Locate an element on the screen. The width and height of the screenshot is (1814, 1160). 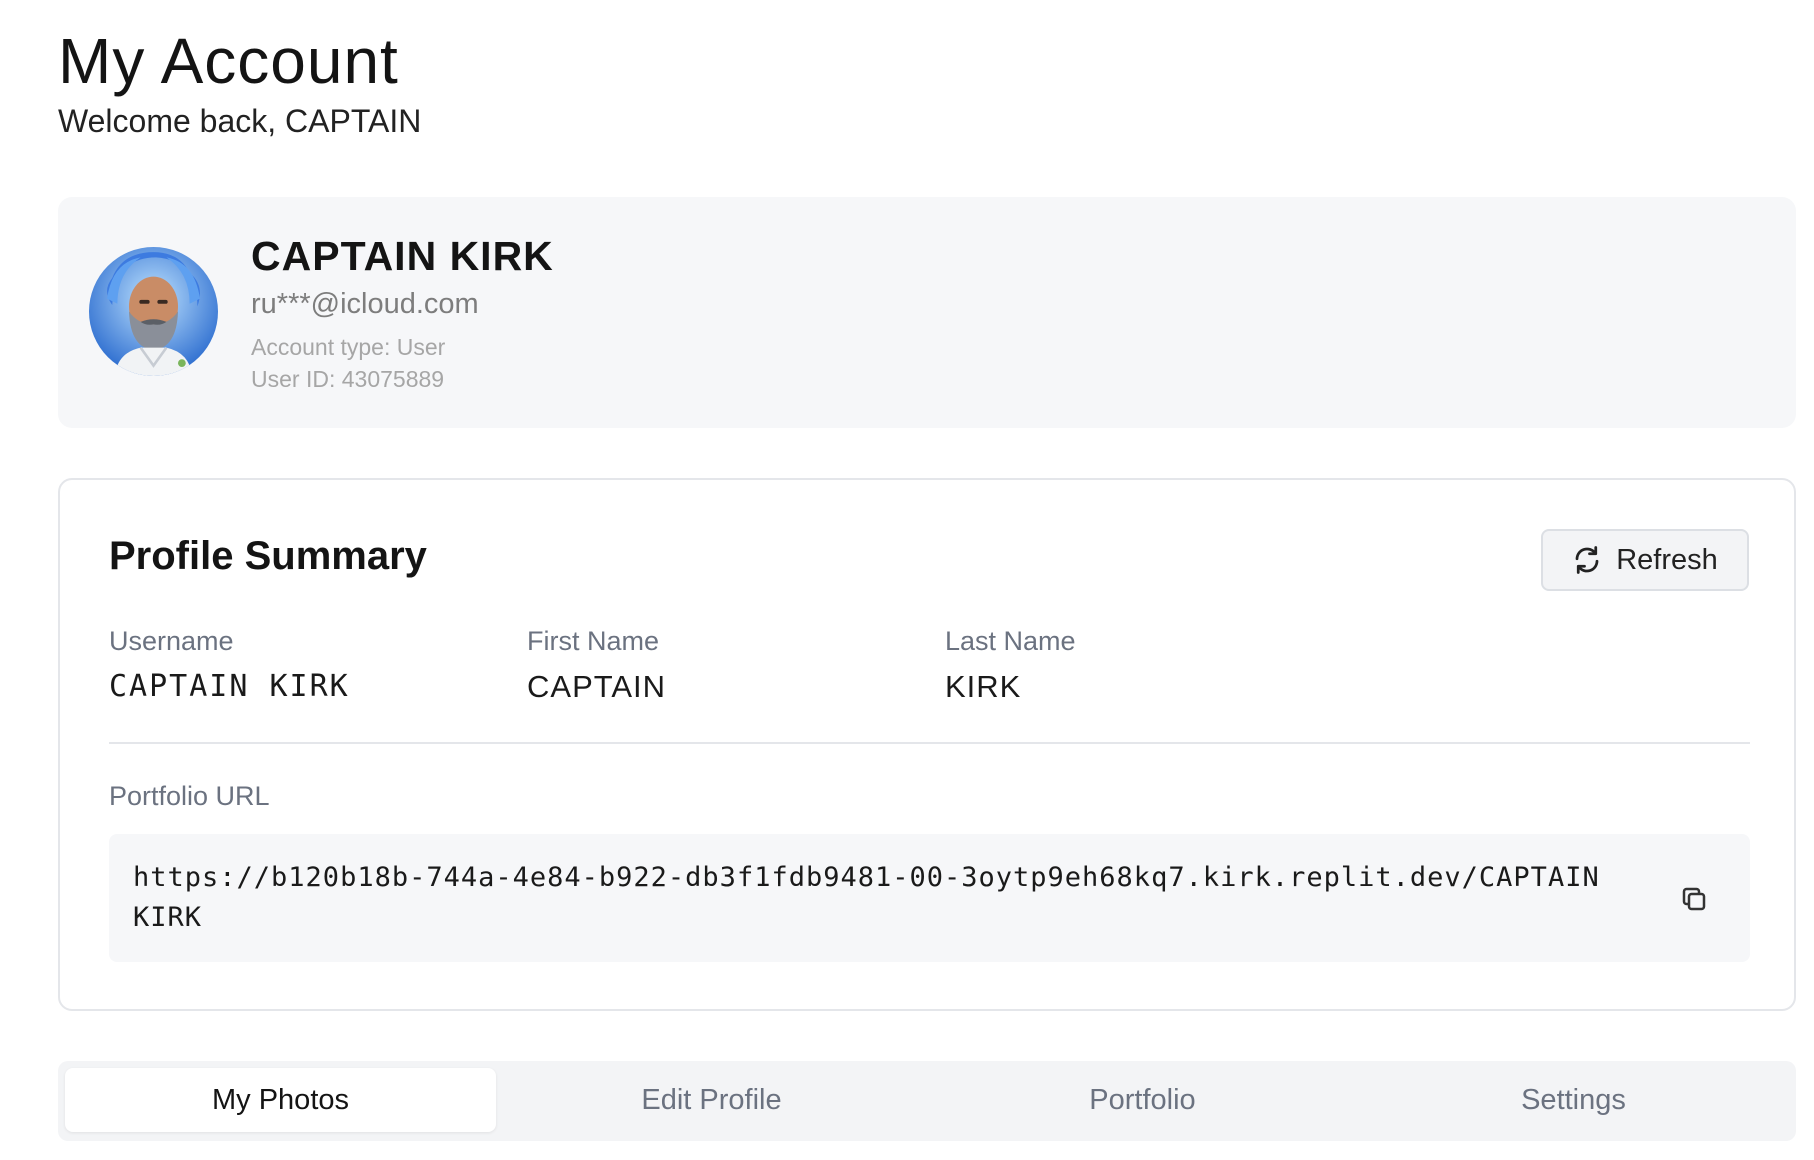
username-field: Username CAPTAIN KIRK is located at coordinates (229, 665).